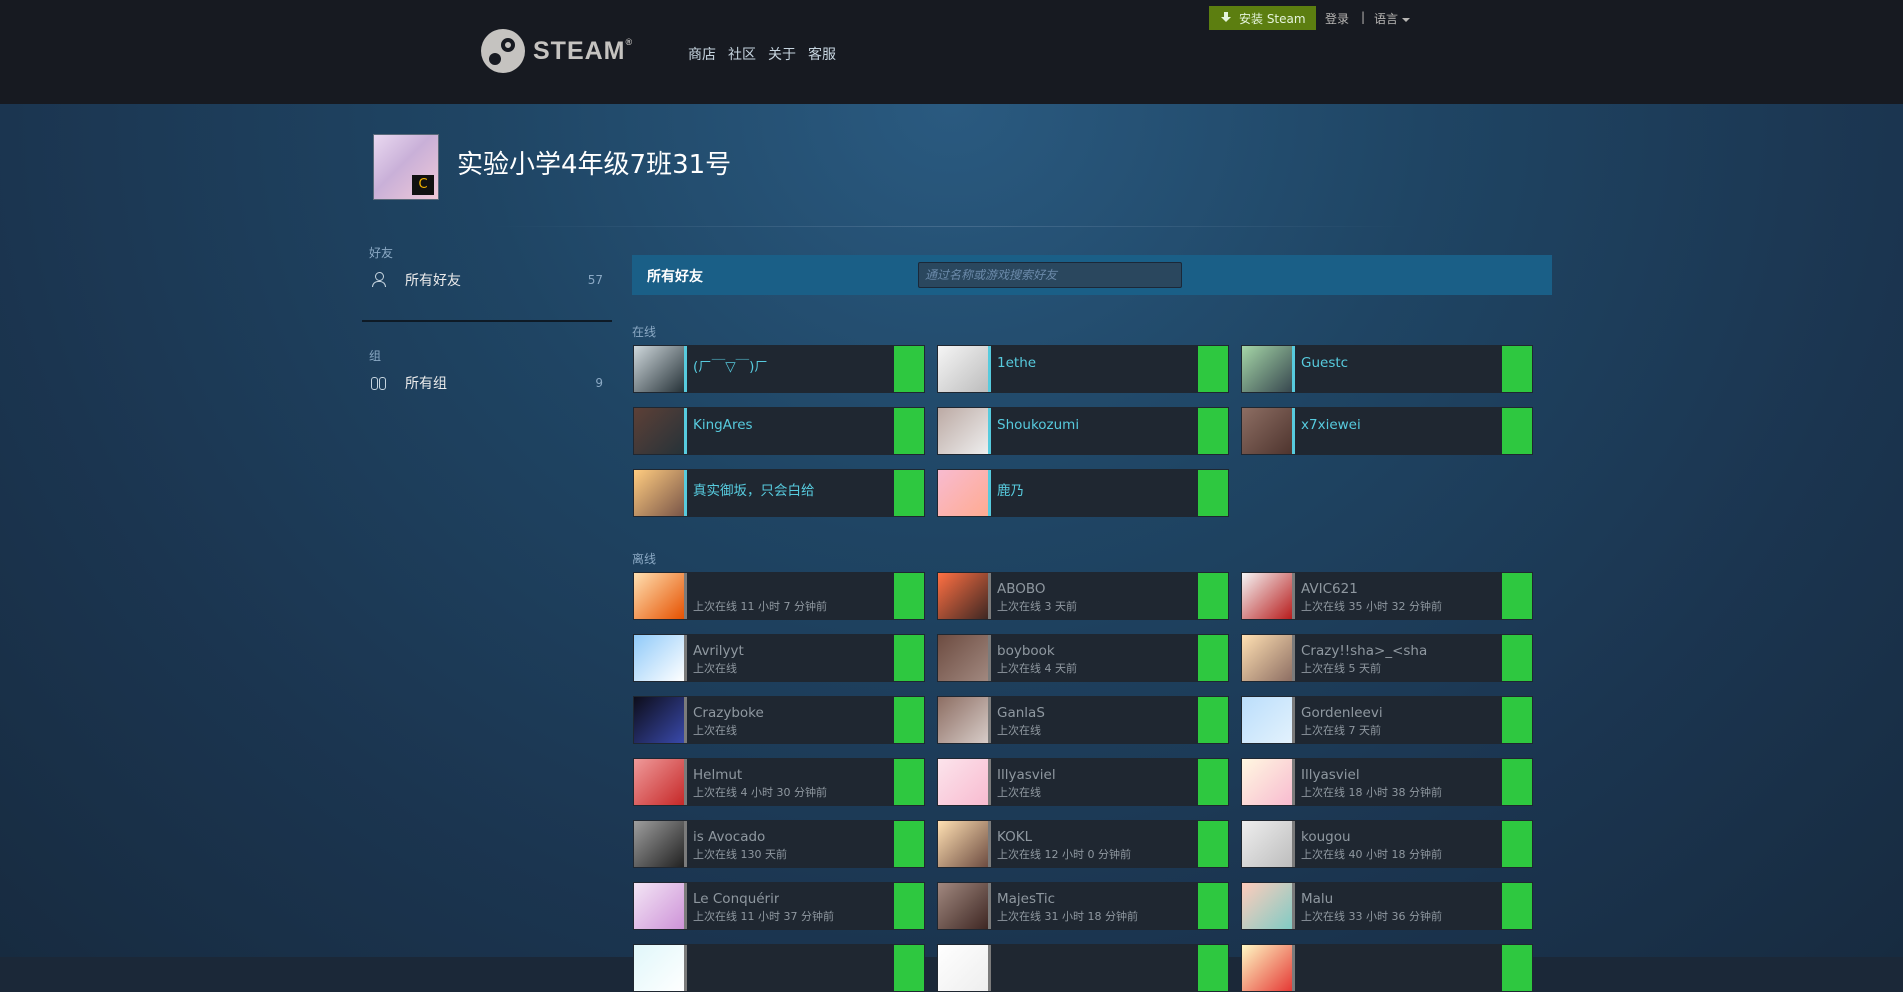  I want to click on friend-tile: Crazyboke 上次在线, so click(779, 720).